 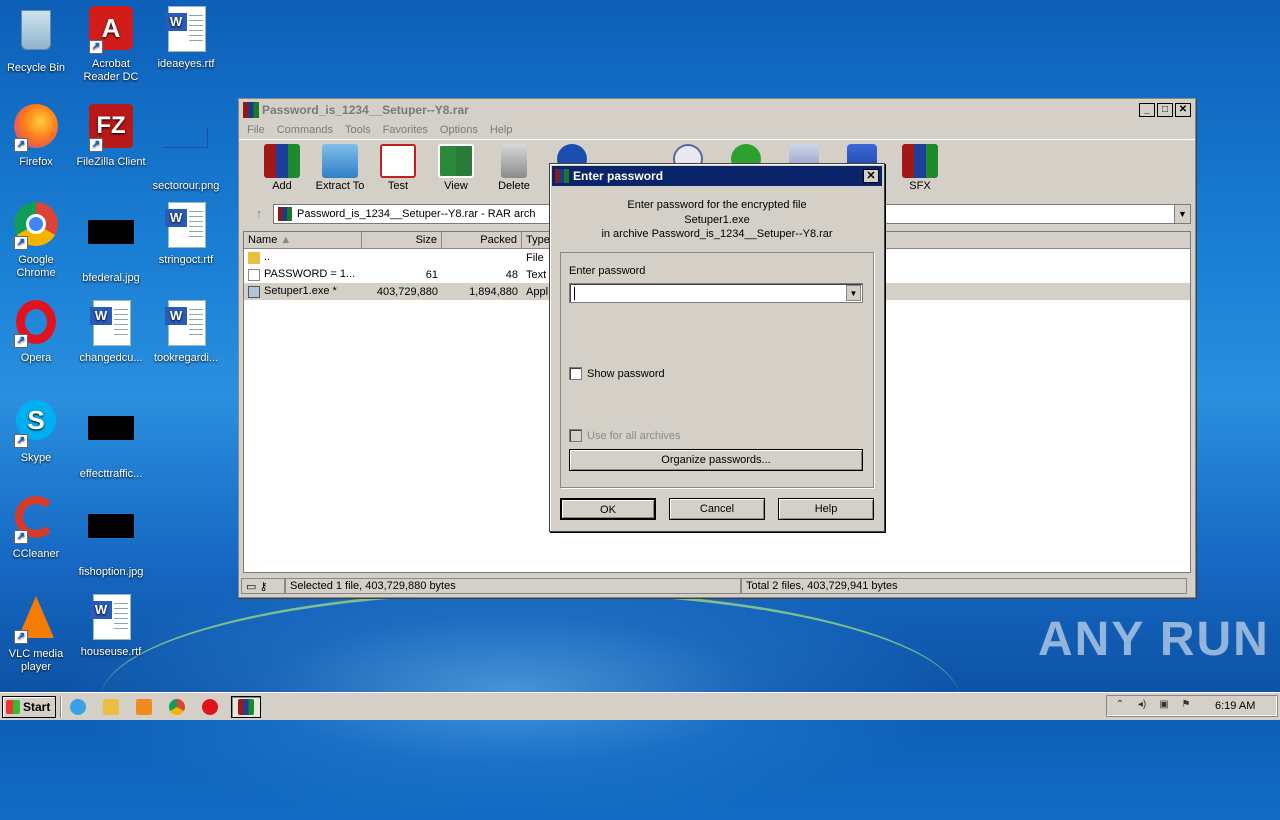 What do you see at coordinates (1186, 706) in the screenshot?
I see `action-center-flag-icon: ⚑` at bounding box center [1186, 706].